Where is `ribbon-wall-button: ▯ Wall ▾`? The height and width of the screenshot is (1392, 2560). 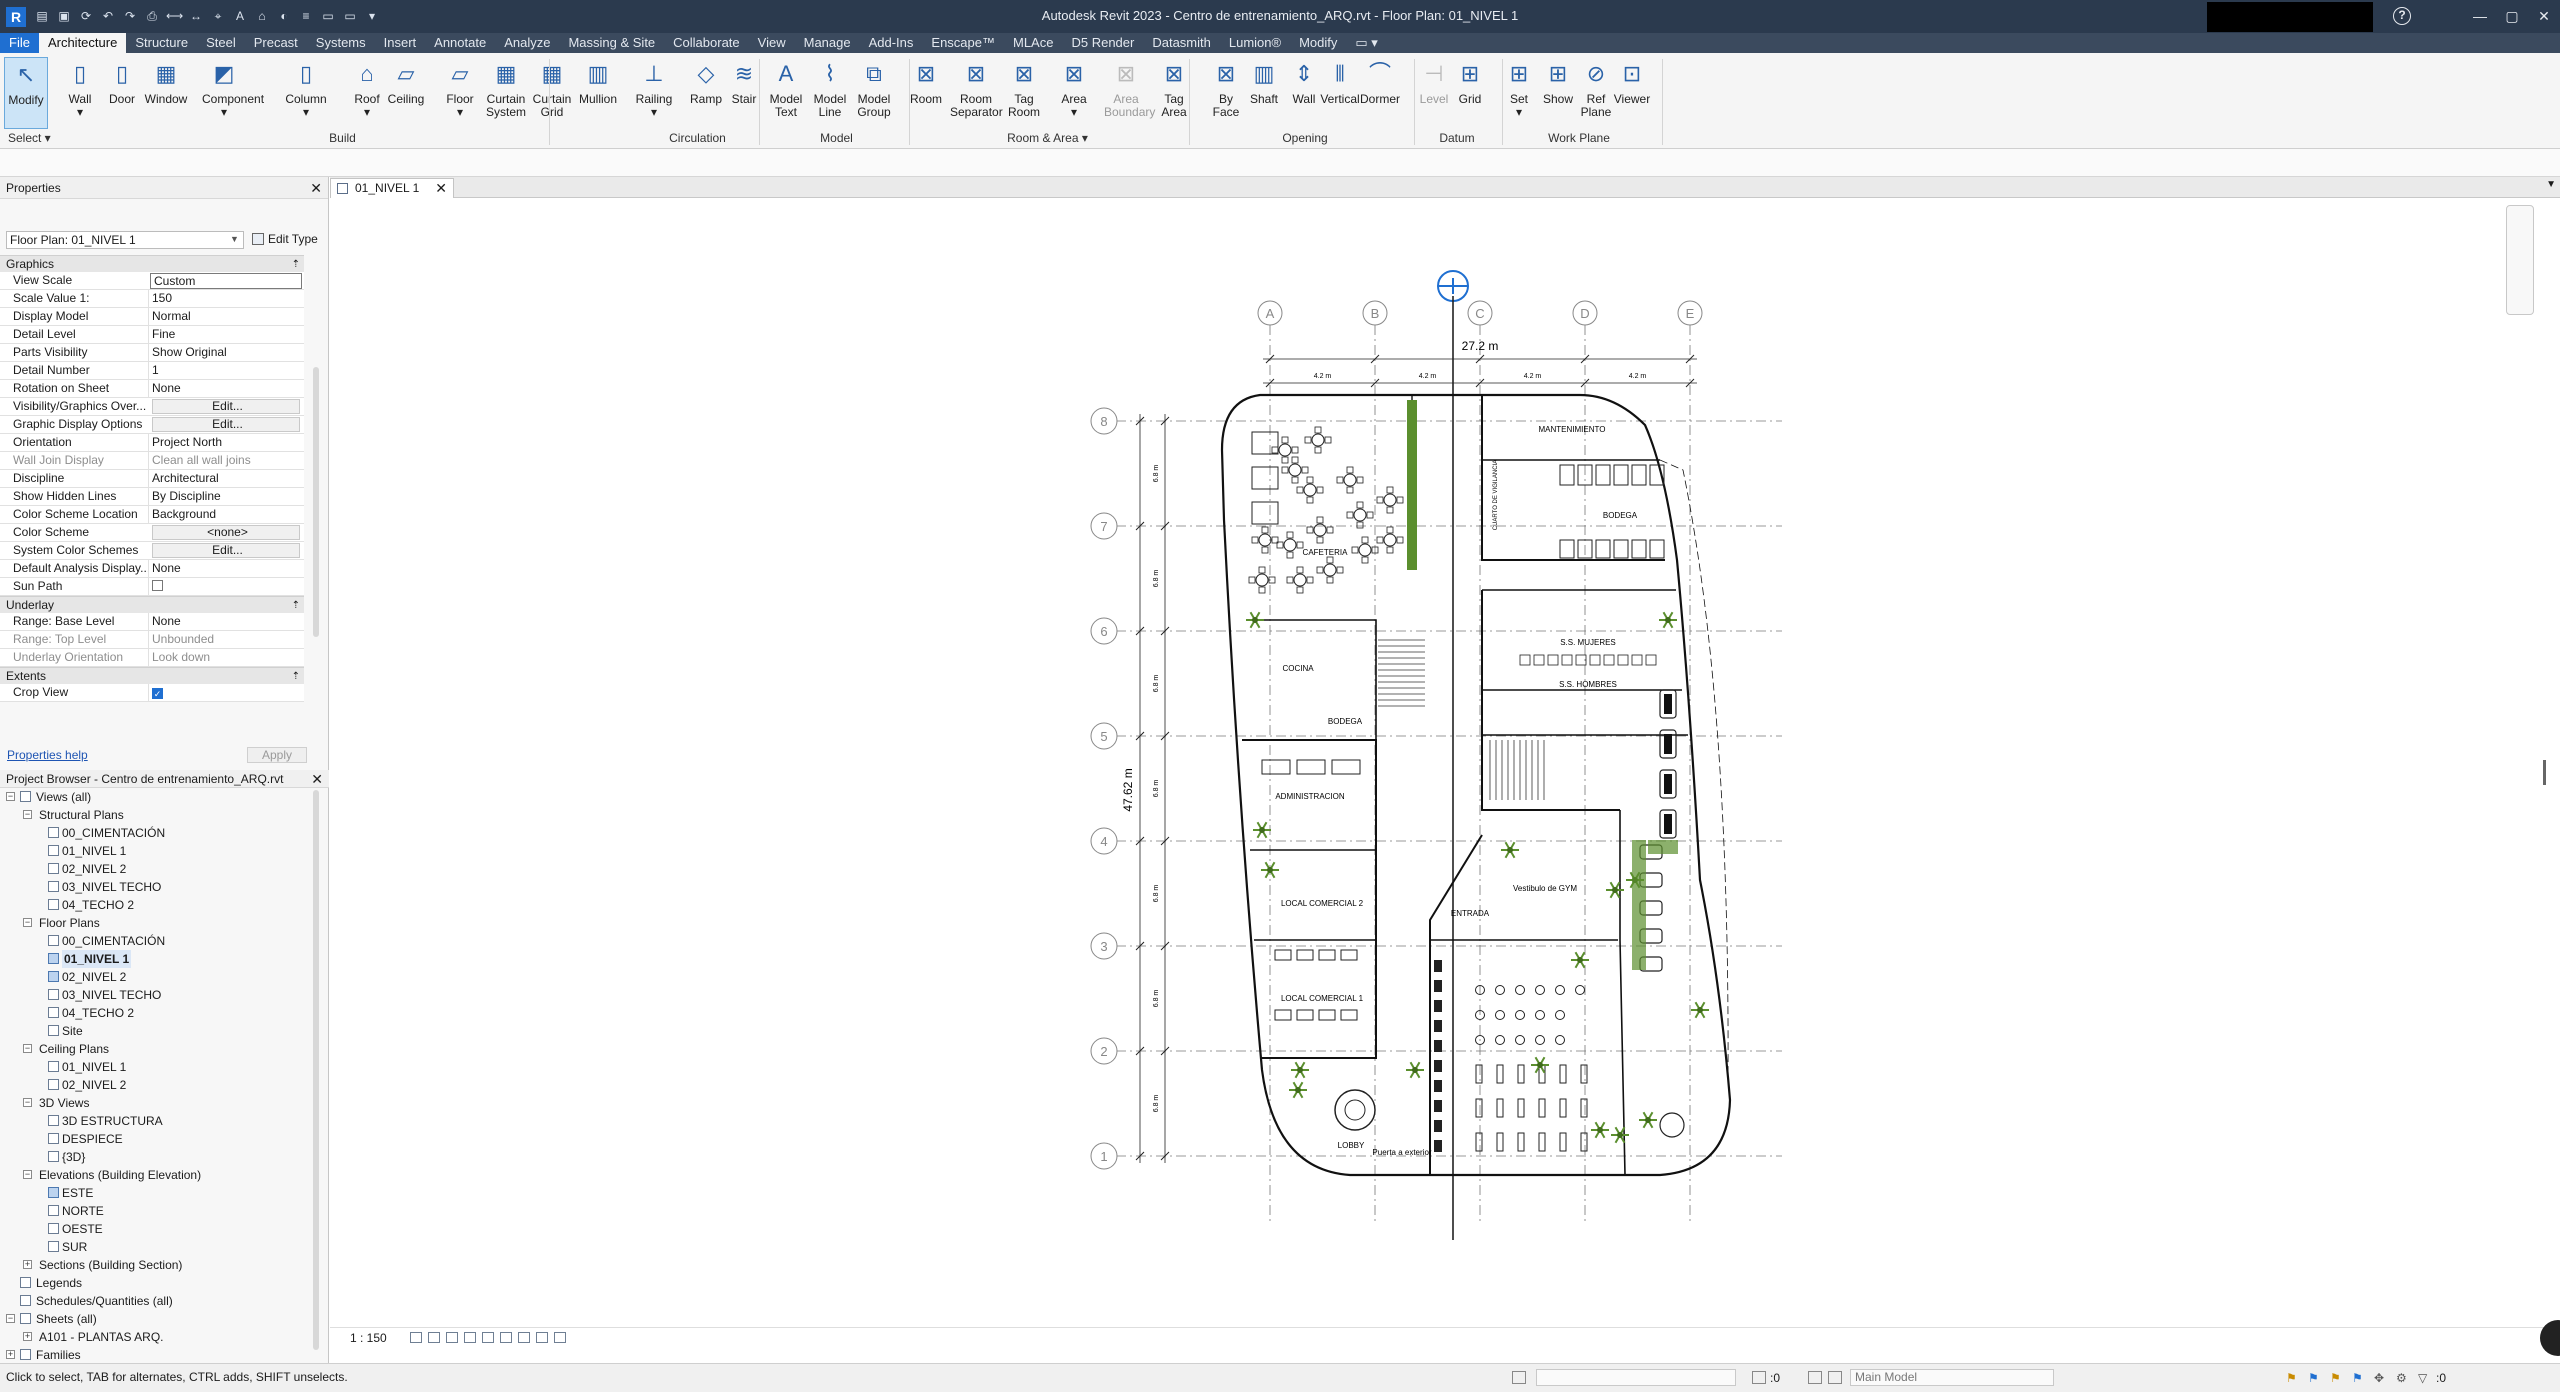
ribbon-wall-button: ▯ Wall ▾ is located at coordinates (80, 93).